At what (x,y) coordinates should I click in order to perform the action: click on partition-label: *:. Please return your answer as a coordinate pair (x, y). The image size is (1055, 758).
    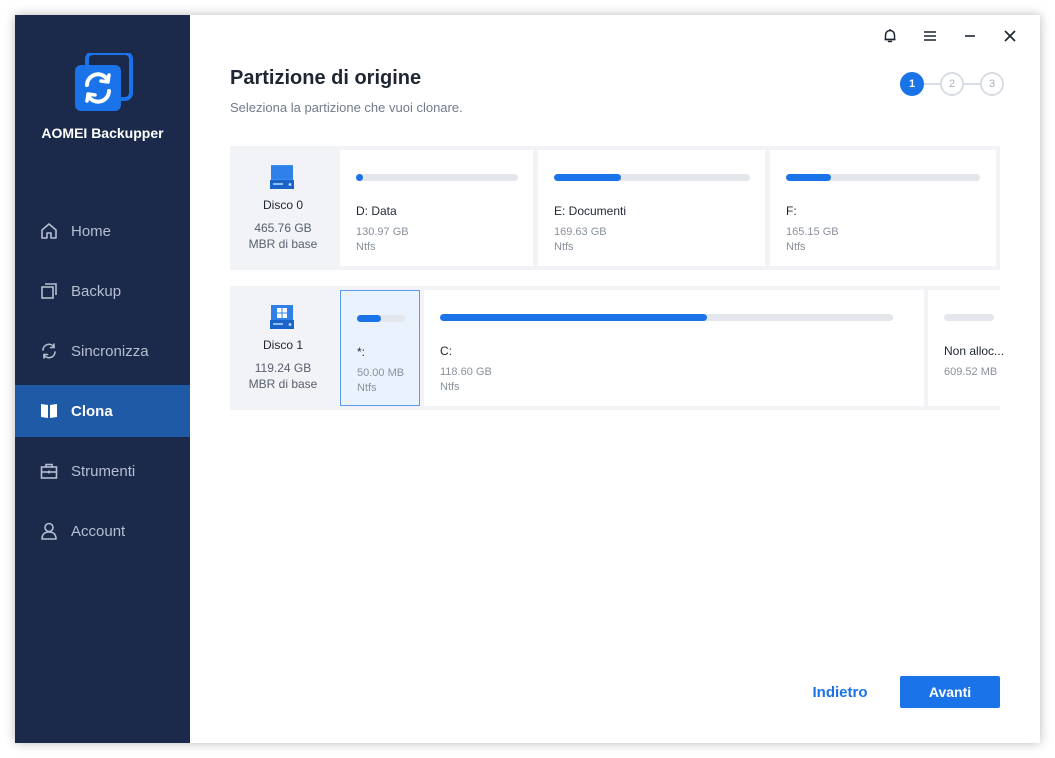
    Looking at the image, I should click on (361, 352).